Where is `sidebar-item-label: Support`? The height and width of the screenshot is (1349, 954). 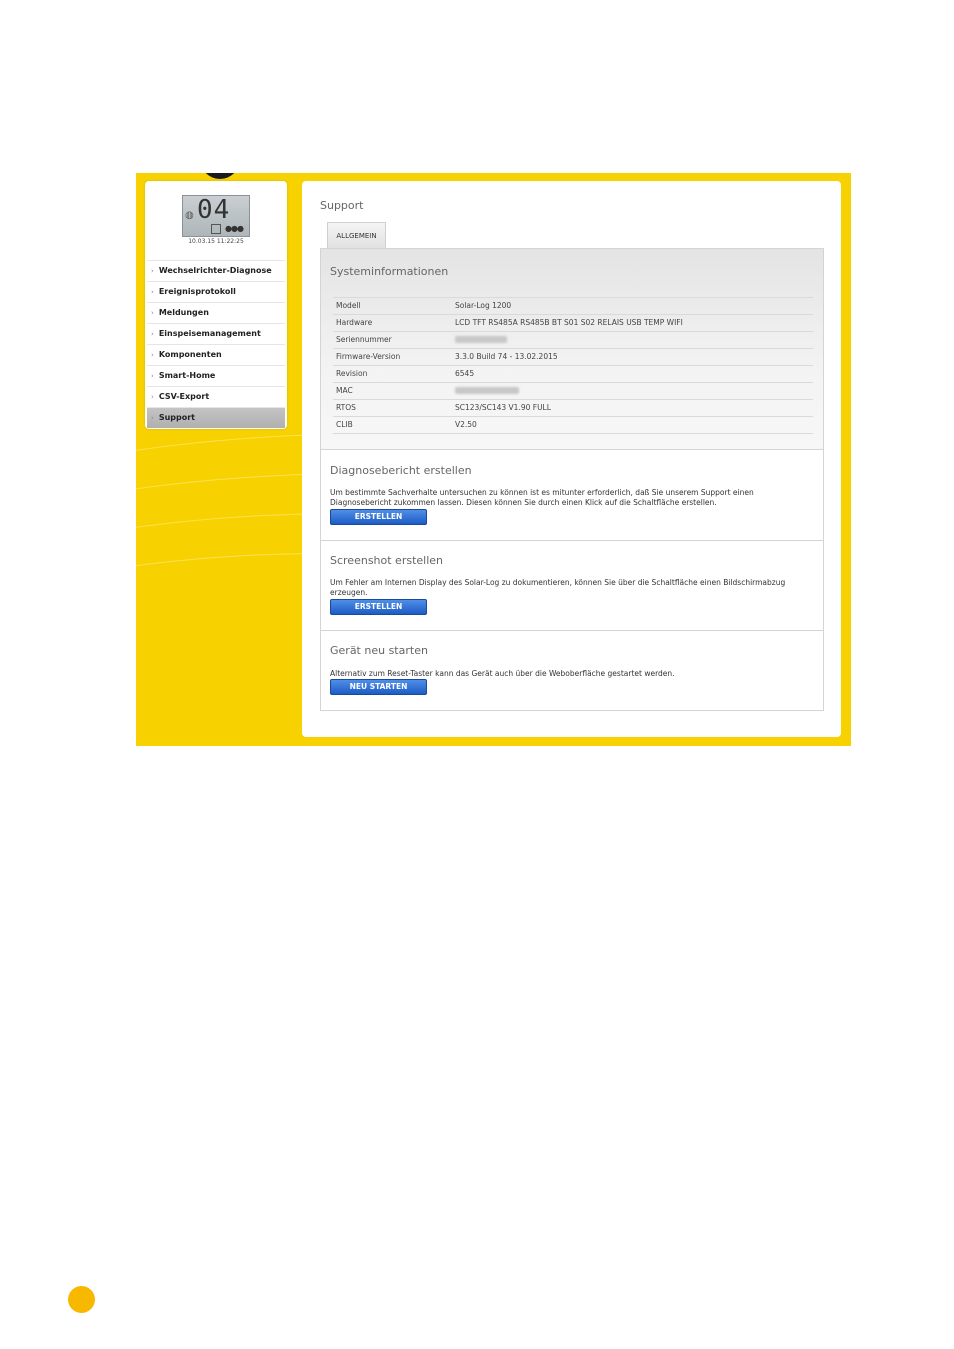 sidebar-item-label: Support is located at coordinates (176, 417).